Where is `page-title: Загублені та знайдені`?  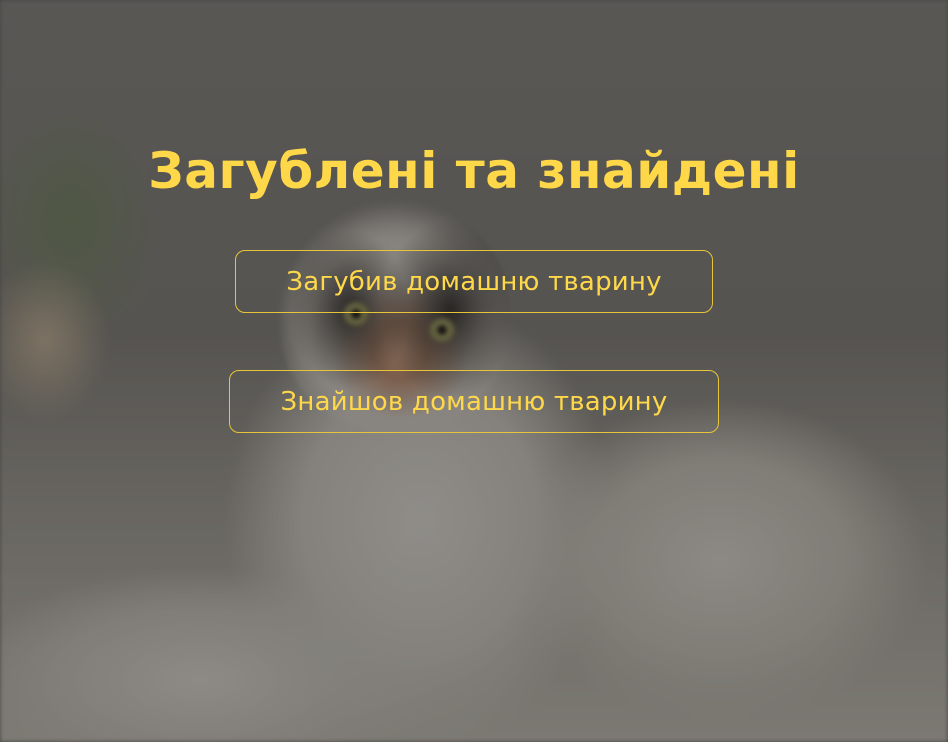
page-title: Загублені та знайдені is located at coordinates (474, 171).